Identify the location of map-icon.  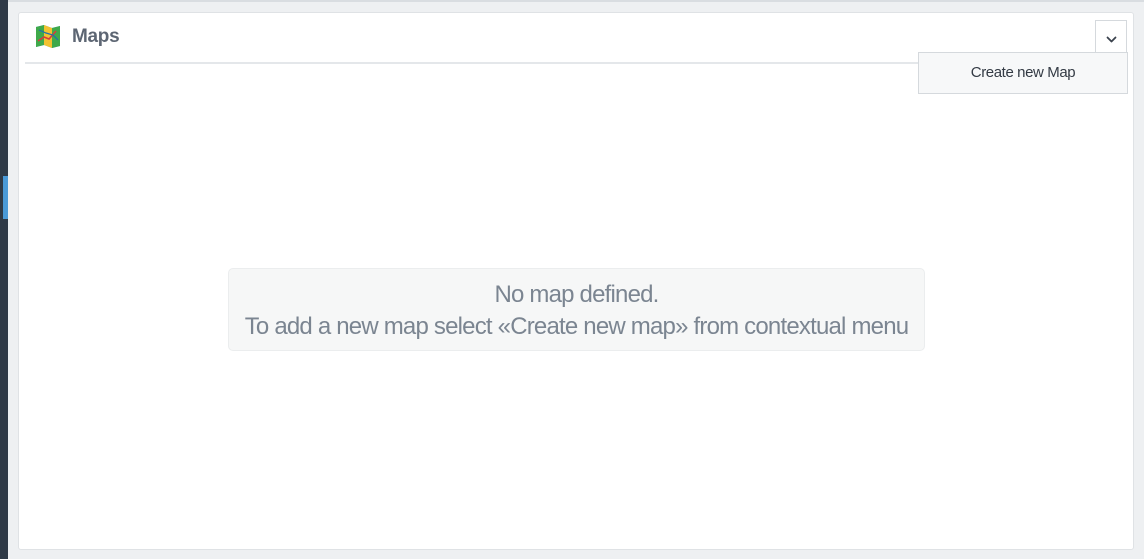
(48, 36).